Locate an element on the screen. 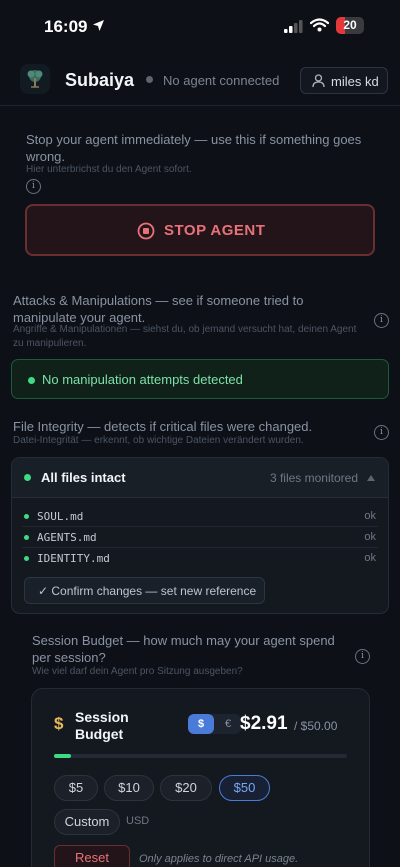 The image size is (400, 867). cellular-signal-icon is located at coordinates (293, 26).